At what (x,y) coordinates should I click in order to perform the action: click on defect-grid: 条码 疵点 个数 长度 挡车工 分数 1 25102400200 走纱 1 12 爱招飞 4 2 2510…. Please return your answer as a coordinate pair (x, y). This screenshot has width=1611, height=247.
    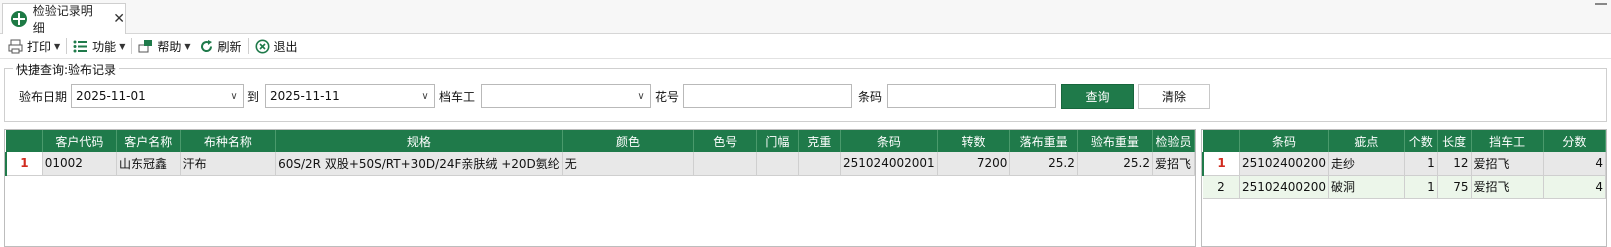
    Looking at the image, I should click on (1404, 188).